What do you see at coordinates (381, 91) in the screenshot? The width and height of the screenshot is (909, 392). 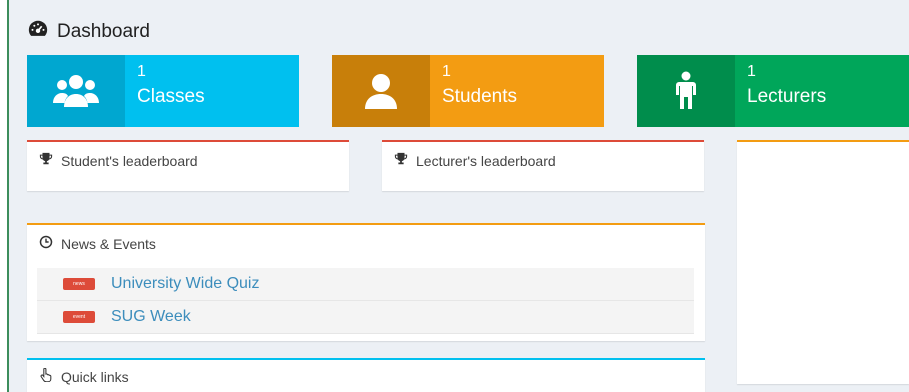 I see `user-icon` at bounding box center [381, 91].